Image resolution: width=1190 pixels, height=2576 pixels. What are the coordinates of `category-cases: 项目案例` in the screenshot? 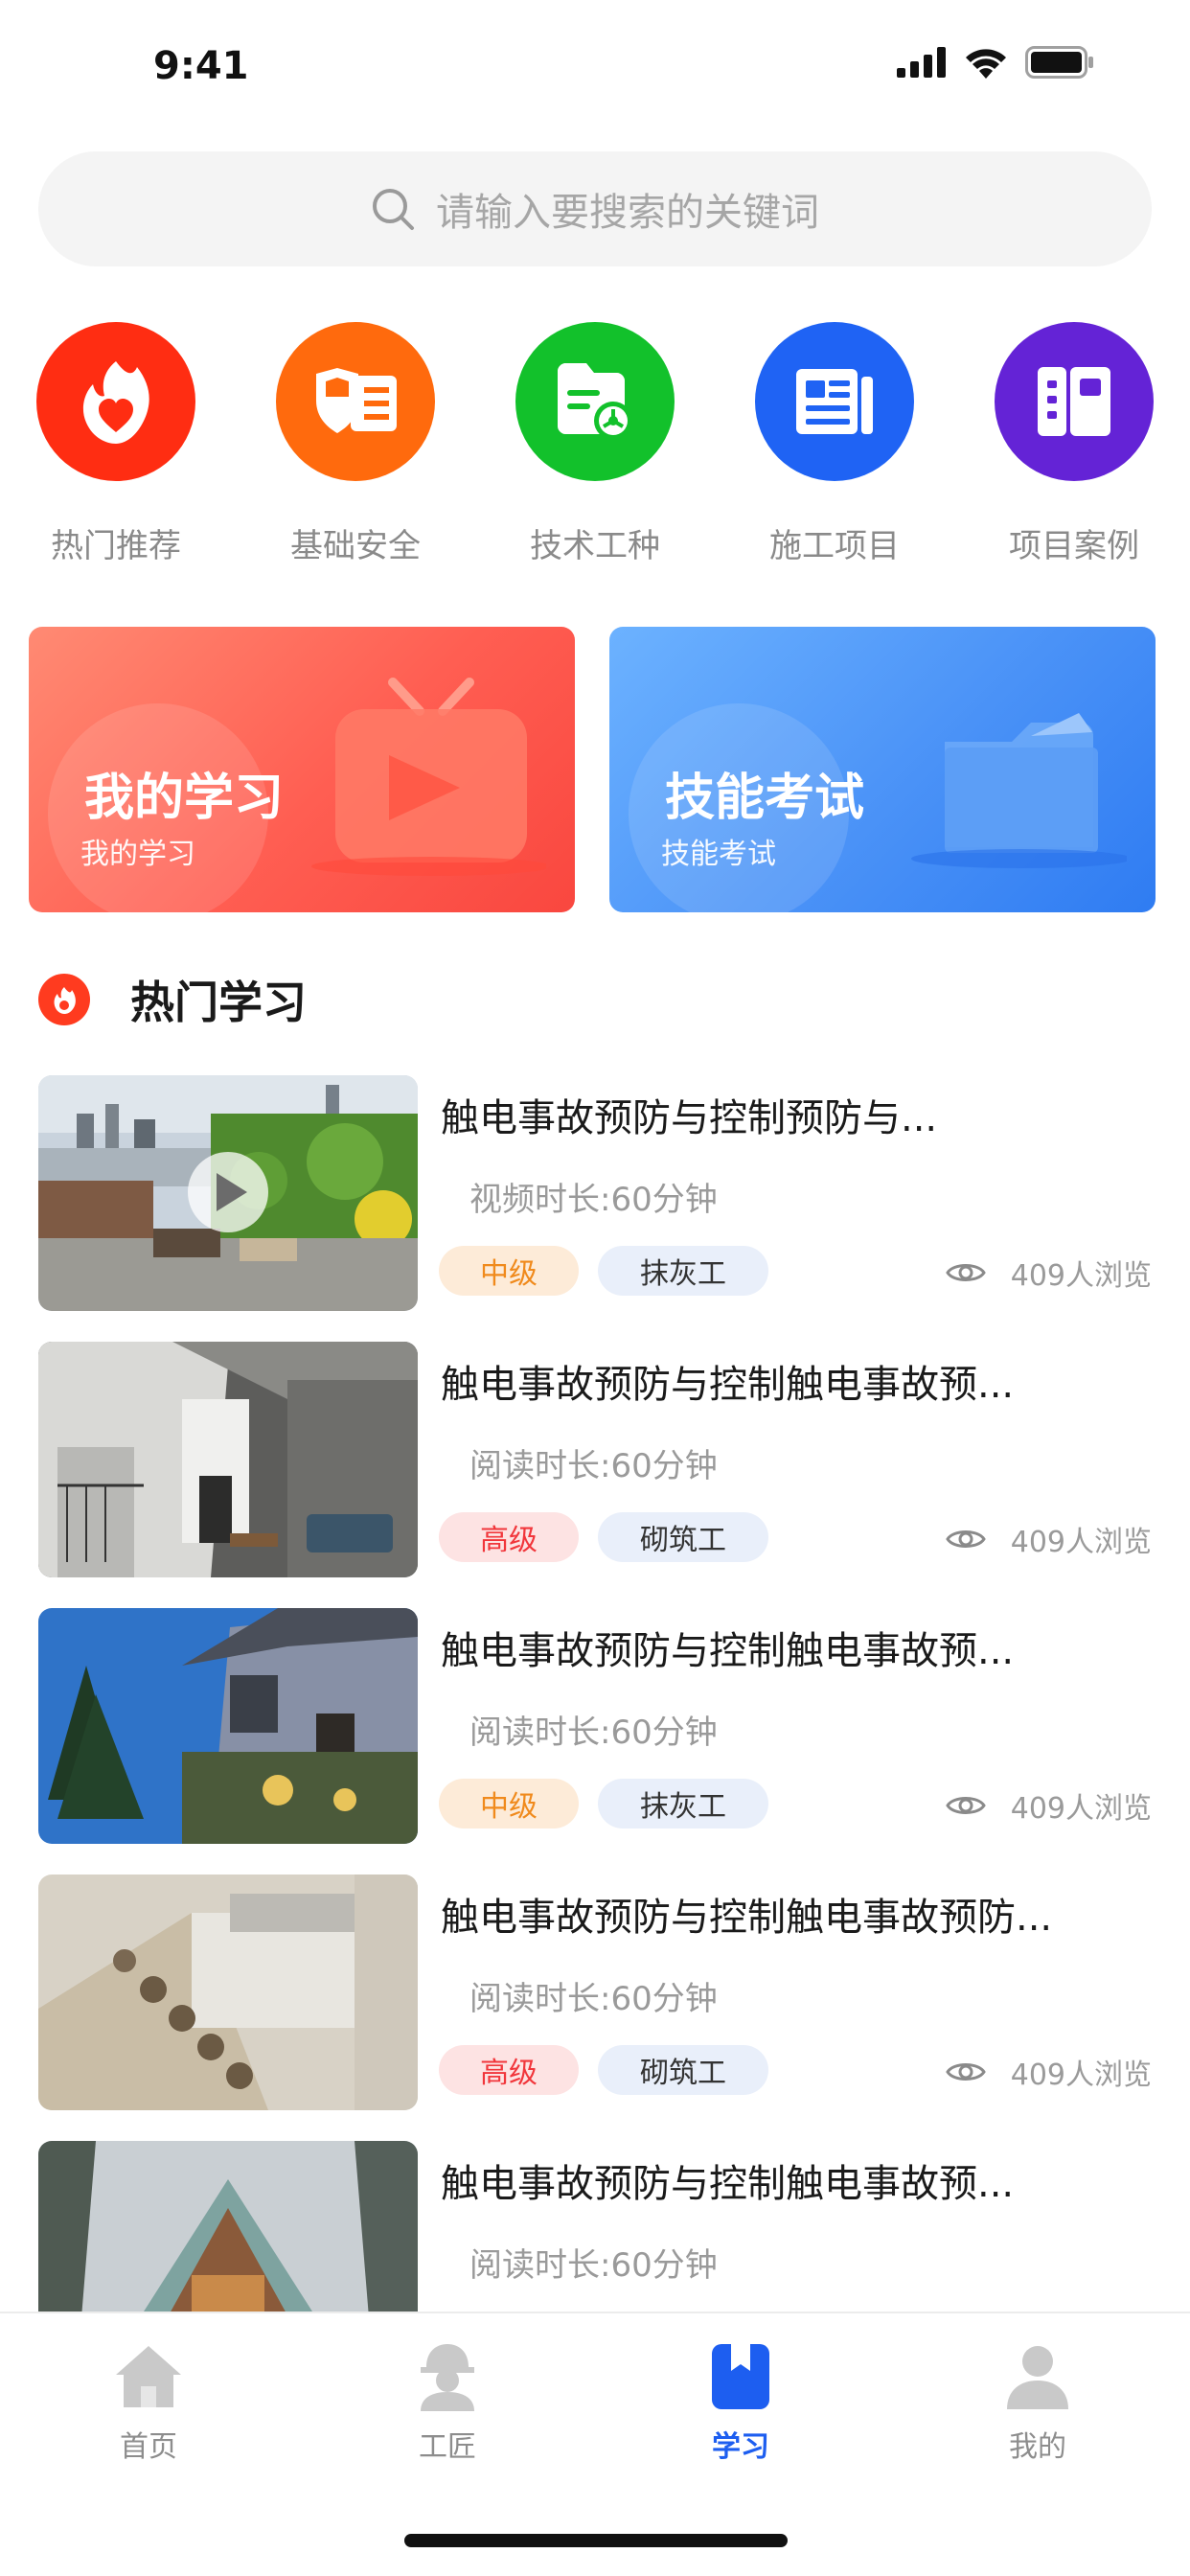 It's located at (1074, 444).